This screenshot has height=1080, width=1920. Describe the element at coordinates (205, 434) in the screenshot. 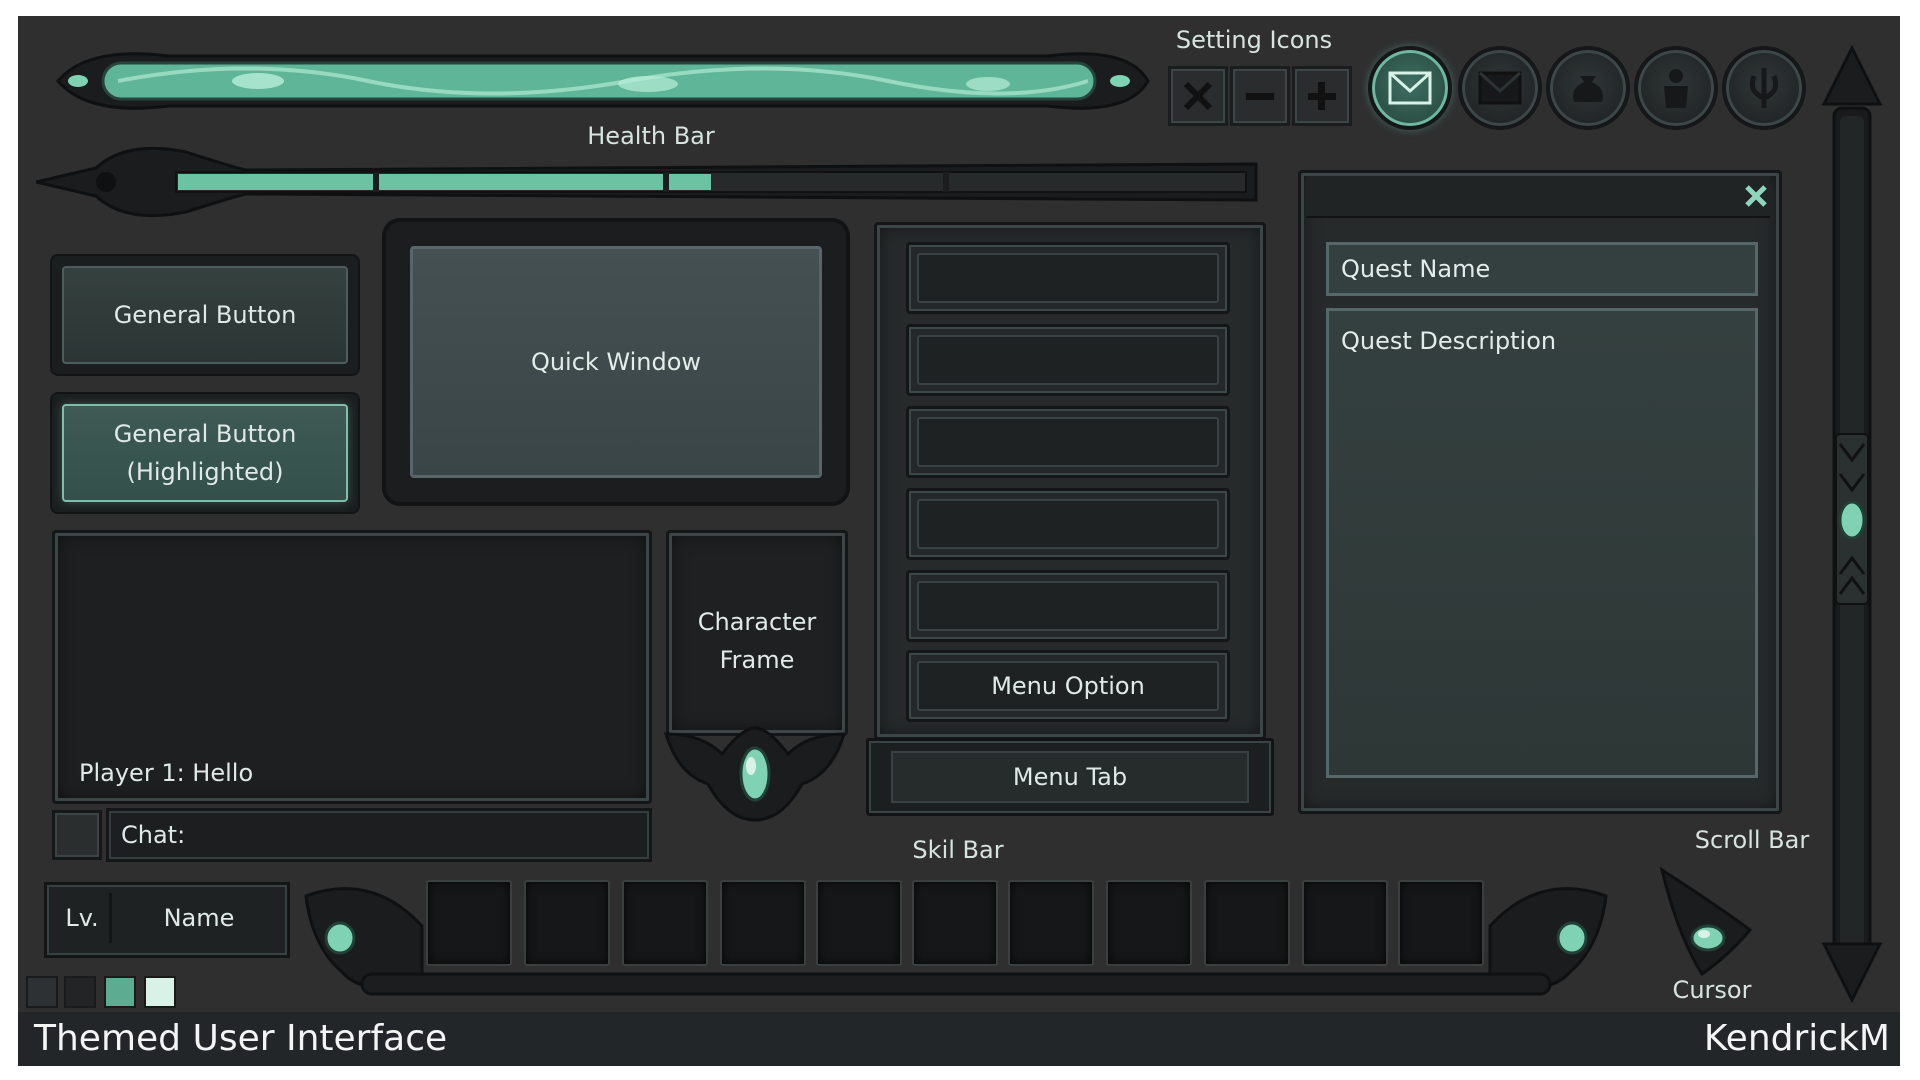

I see `highlighted-line-1: General Button` at that location.